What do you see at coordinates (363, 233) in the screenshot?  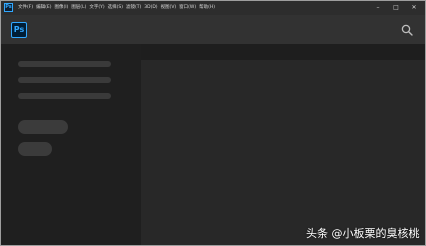 I see `watermark: 头条 @小板栗的臭核桃` at bounding box center [363, 233].